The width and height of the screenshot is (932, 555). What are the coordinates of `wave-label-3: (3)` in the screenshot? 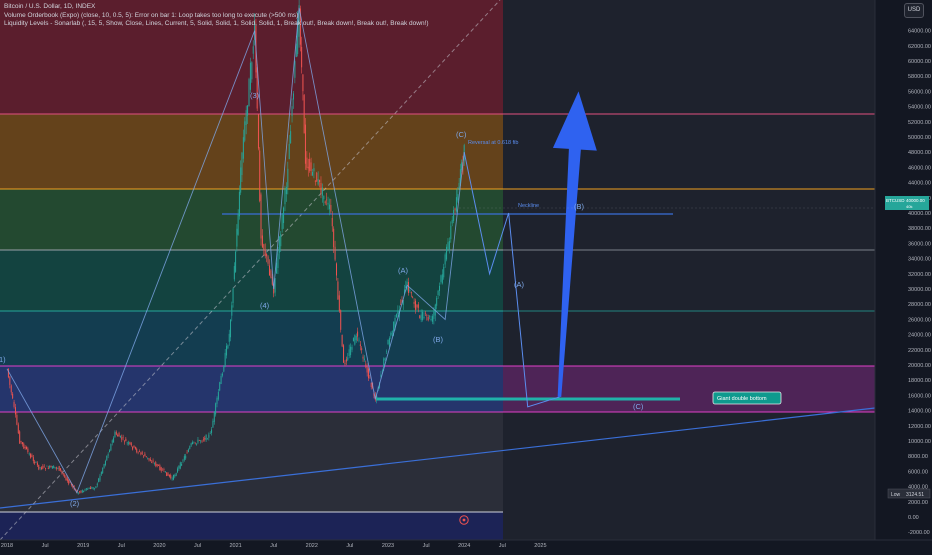 It's located at (255, 95).